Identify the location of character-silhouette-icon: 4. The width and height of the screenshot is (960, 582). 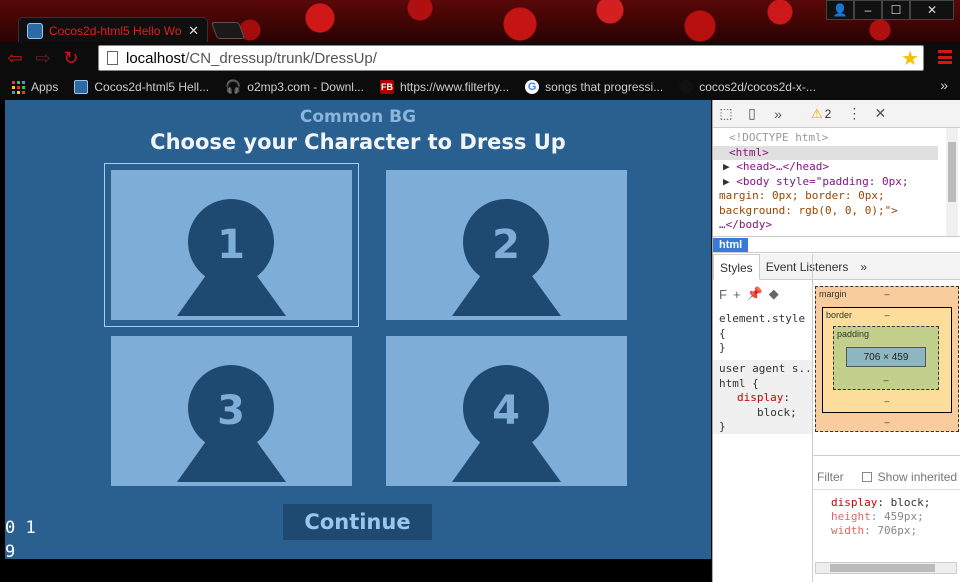
(506, 423).